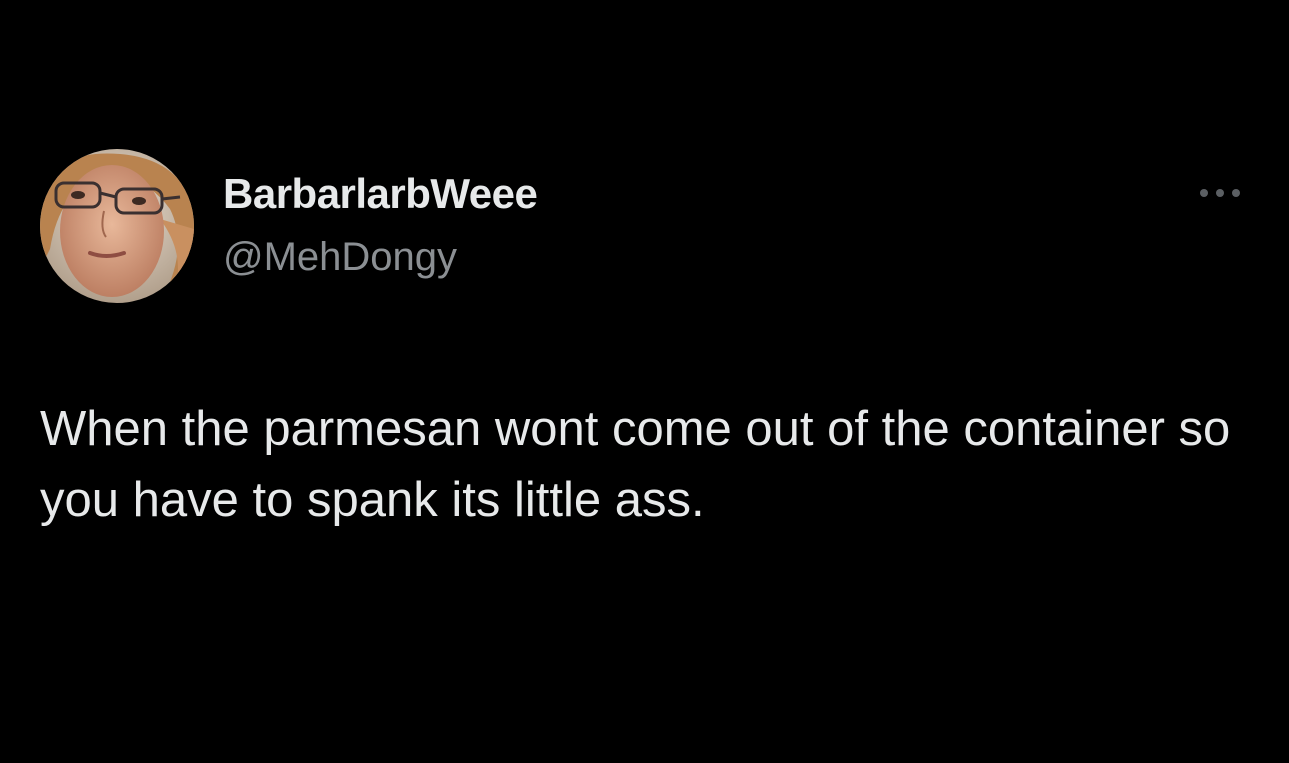  What do you see at coordinates (340, 257) in the screenshot?
I see `author-handle: @MehDongy` at bounding box center [340, 257].